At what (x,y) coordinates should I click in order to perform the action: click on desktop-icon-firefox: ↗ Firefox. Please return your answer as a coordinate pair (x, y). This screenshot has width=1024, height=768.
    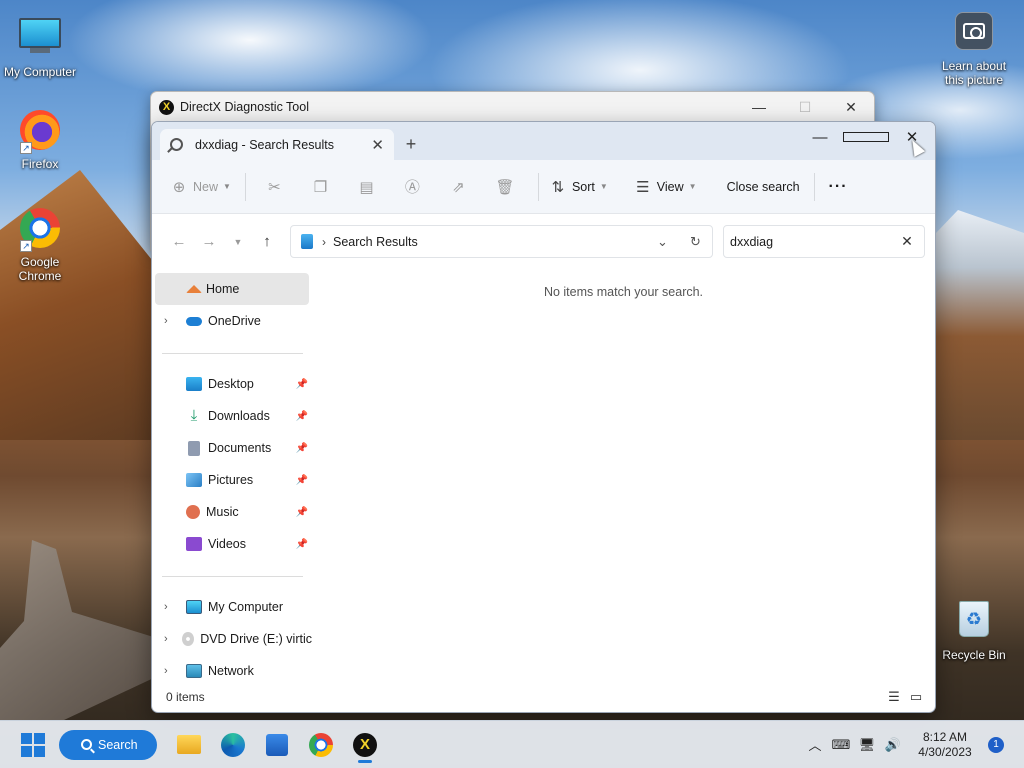
    Looking at the image, I should click on (40, 139).